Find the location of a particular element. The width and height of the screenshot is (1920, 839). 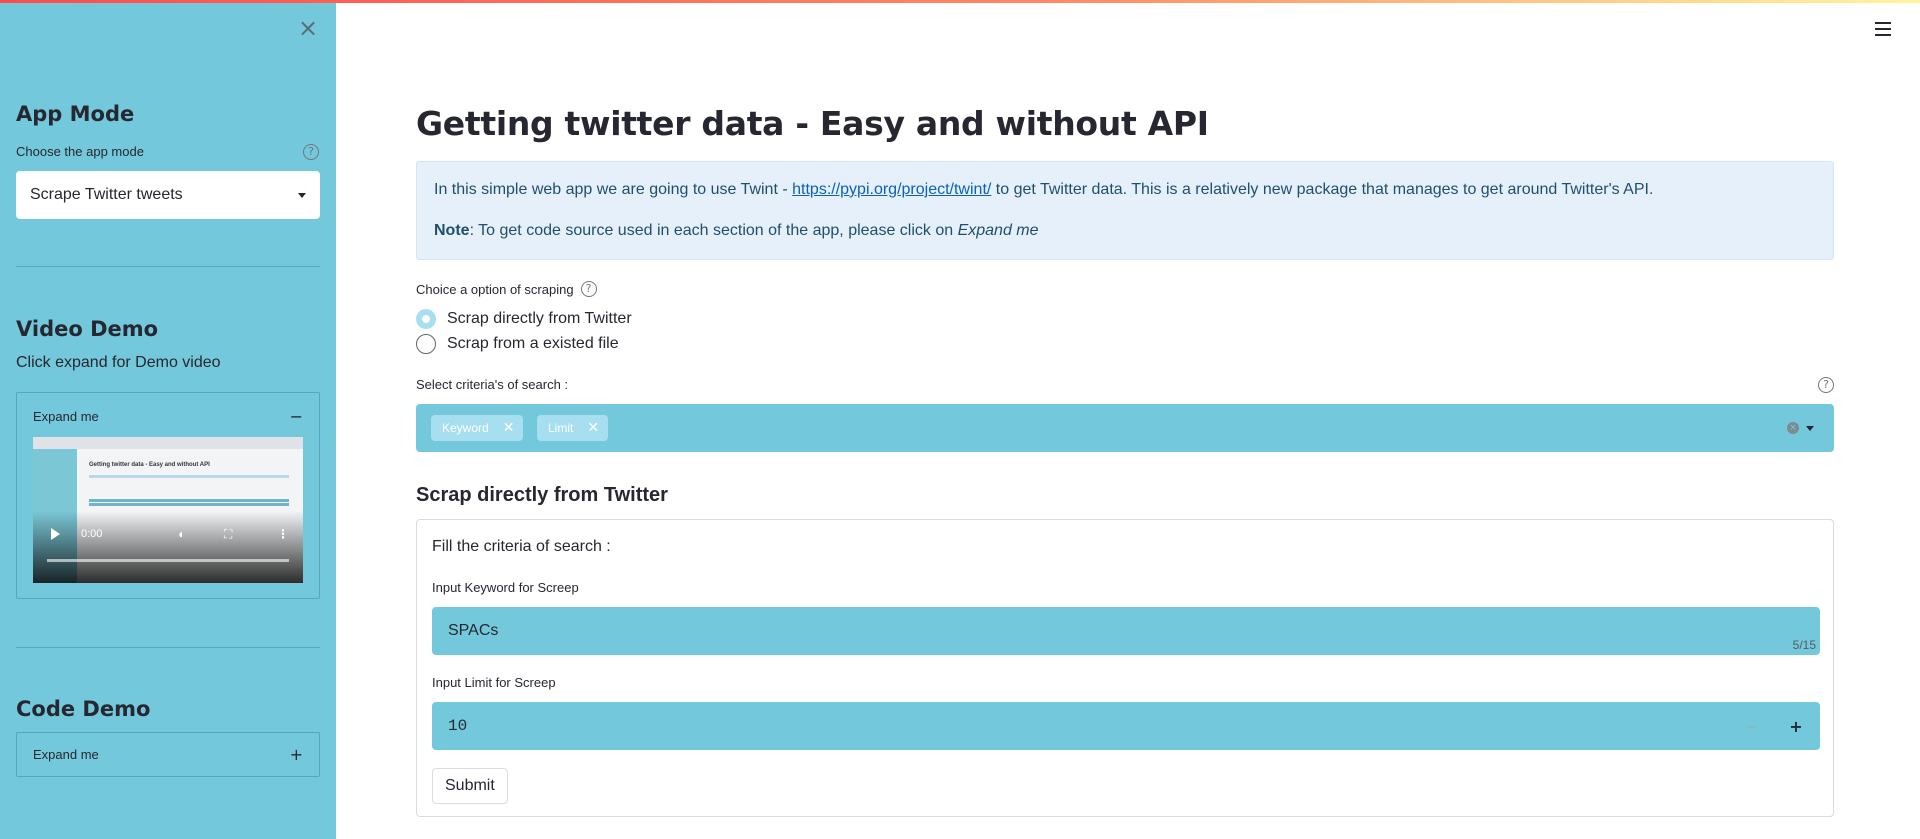

scraping-option-label: Choice a option of scraping ? is located at coordinates (506, 289).